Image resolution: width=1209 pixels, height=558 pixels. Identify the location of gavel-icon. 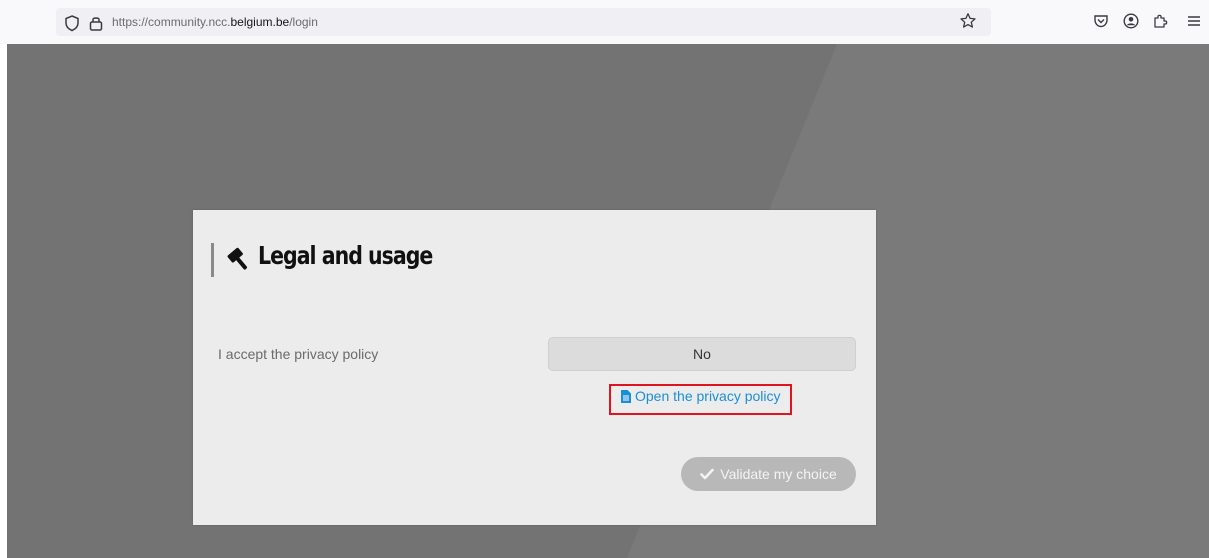
(237, 258).